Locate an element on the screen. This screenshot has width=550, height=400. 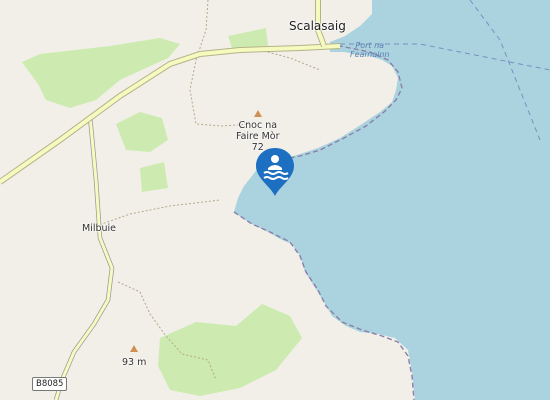
bay-label-line1: Port na is located at coordinates (370, 45).